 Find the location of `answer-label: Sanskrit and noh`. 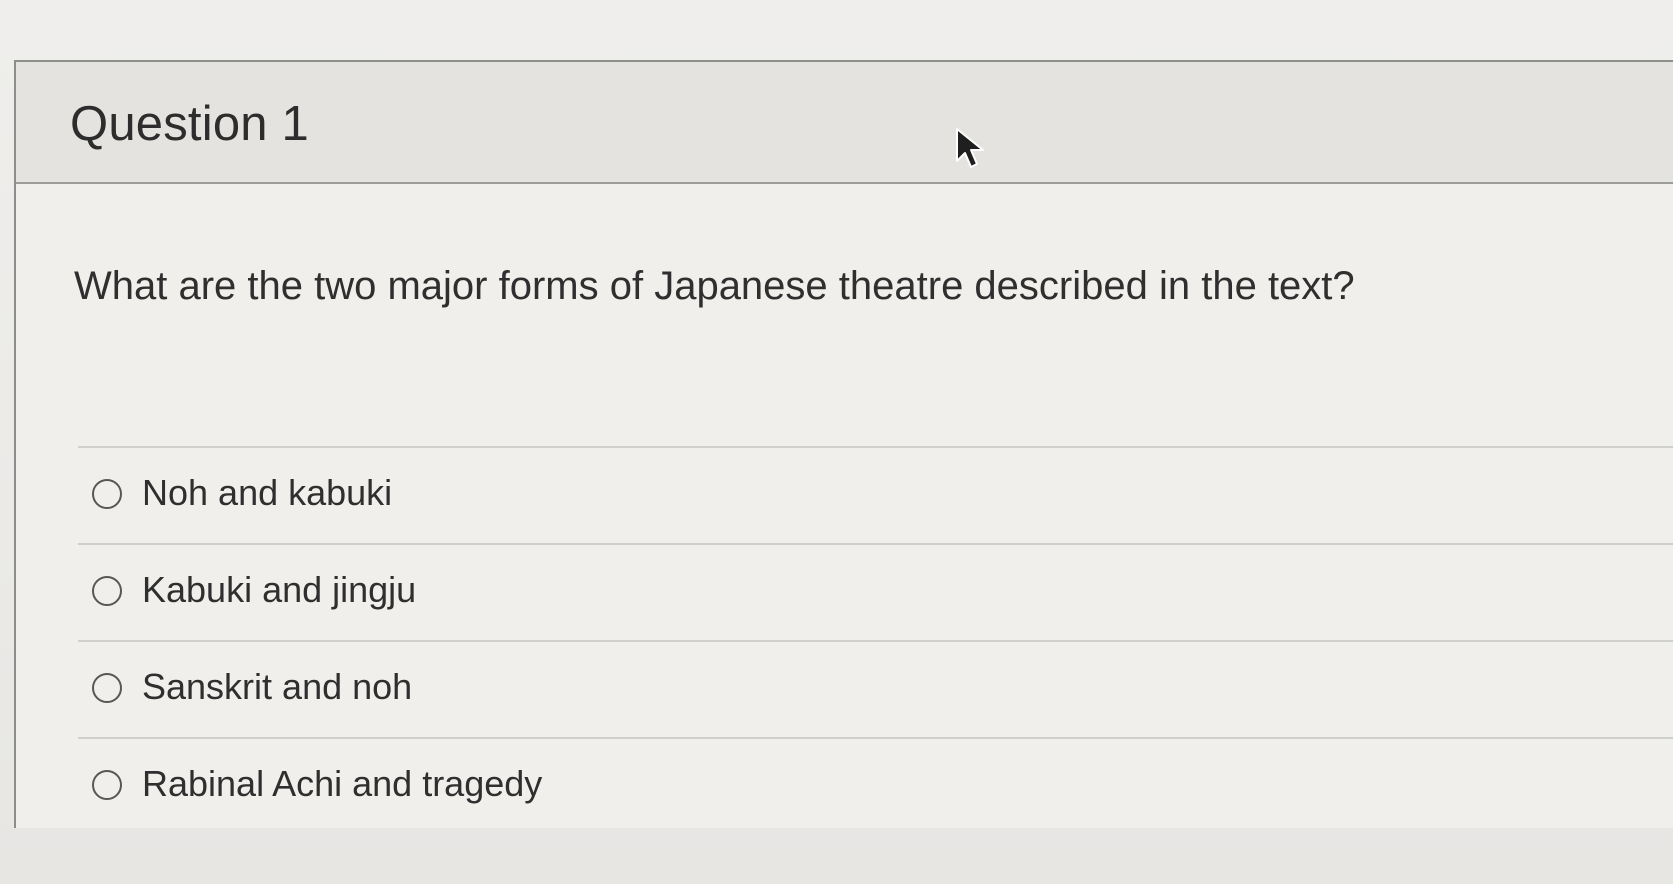

answer-label: Sanskrit and noh is located at coordinates (277, 687).